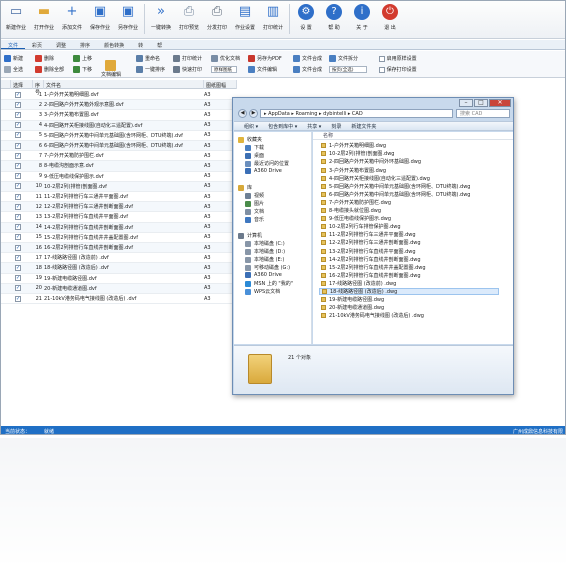 Image resolution: width=566 pixels, height=564 pixels. What do you see at coordinates (119, 146) in the screenshot?
I see `table-row: ✓ 6 6-四回路户外开关箱中间单元基础图(含环网柜、DTU终端).dvf A3` at bounding box center [119, 146].